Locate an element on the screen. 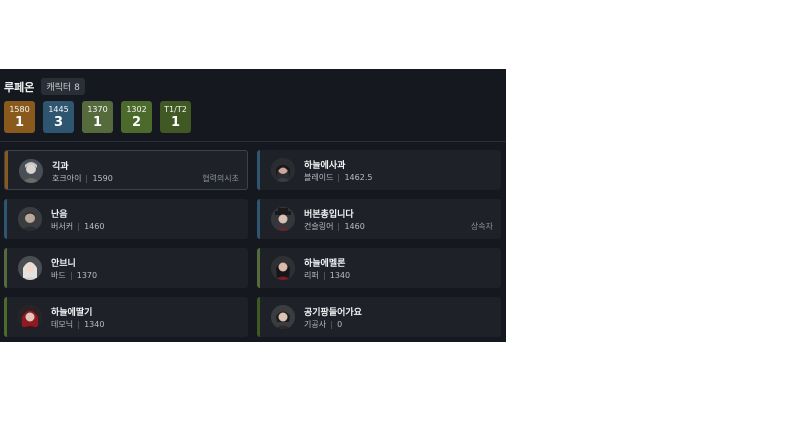  character-card: 하늘에멜론 리퍼 1340 is located at coordinates (379, 268).